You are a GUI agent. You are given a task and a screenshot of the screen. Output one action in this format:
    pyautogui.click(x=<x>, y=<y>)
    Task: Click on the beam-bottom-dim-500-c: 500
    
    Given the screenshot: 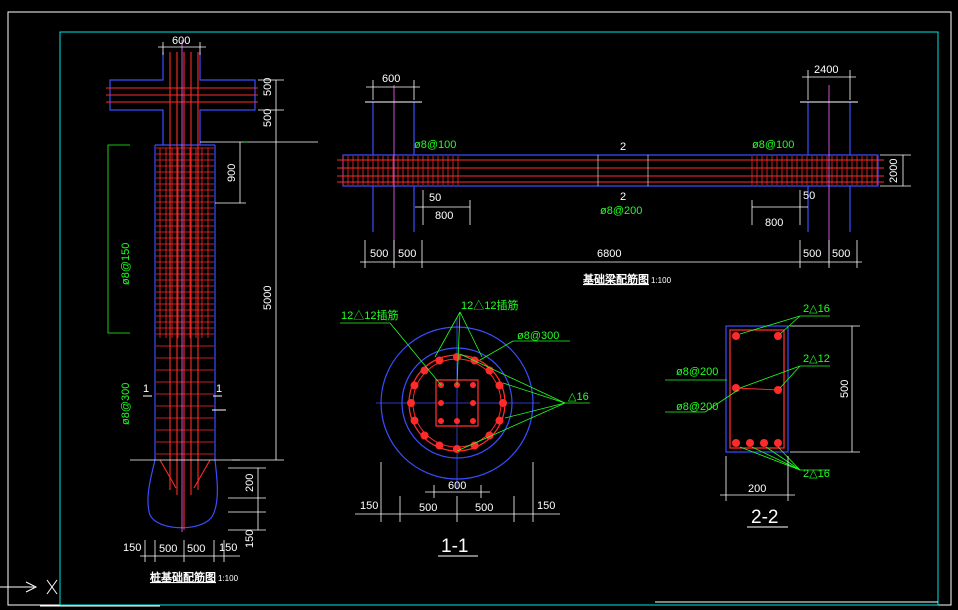 What is the action you would take?
    pyautogui.click(x=812, y=254)
    